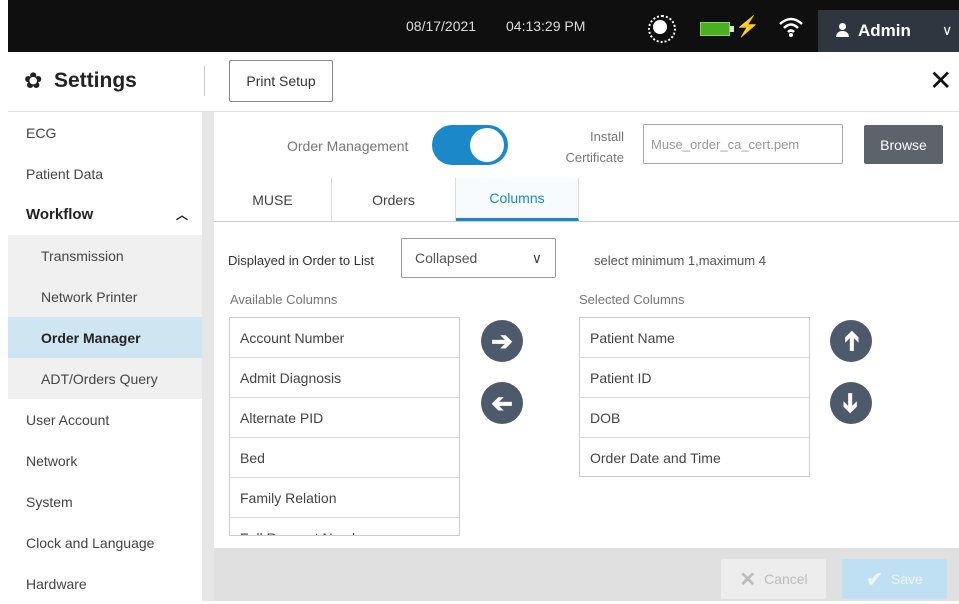 This screenshot has height=604, width=959. I want to click on sidebar-item-label: Patient Data, so click(65, 173).